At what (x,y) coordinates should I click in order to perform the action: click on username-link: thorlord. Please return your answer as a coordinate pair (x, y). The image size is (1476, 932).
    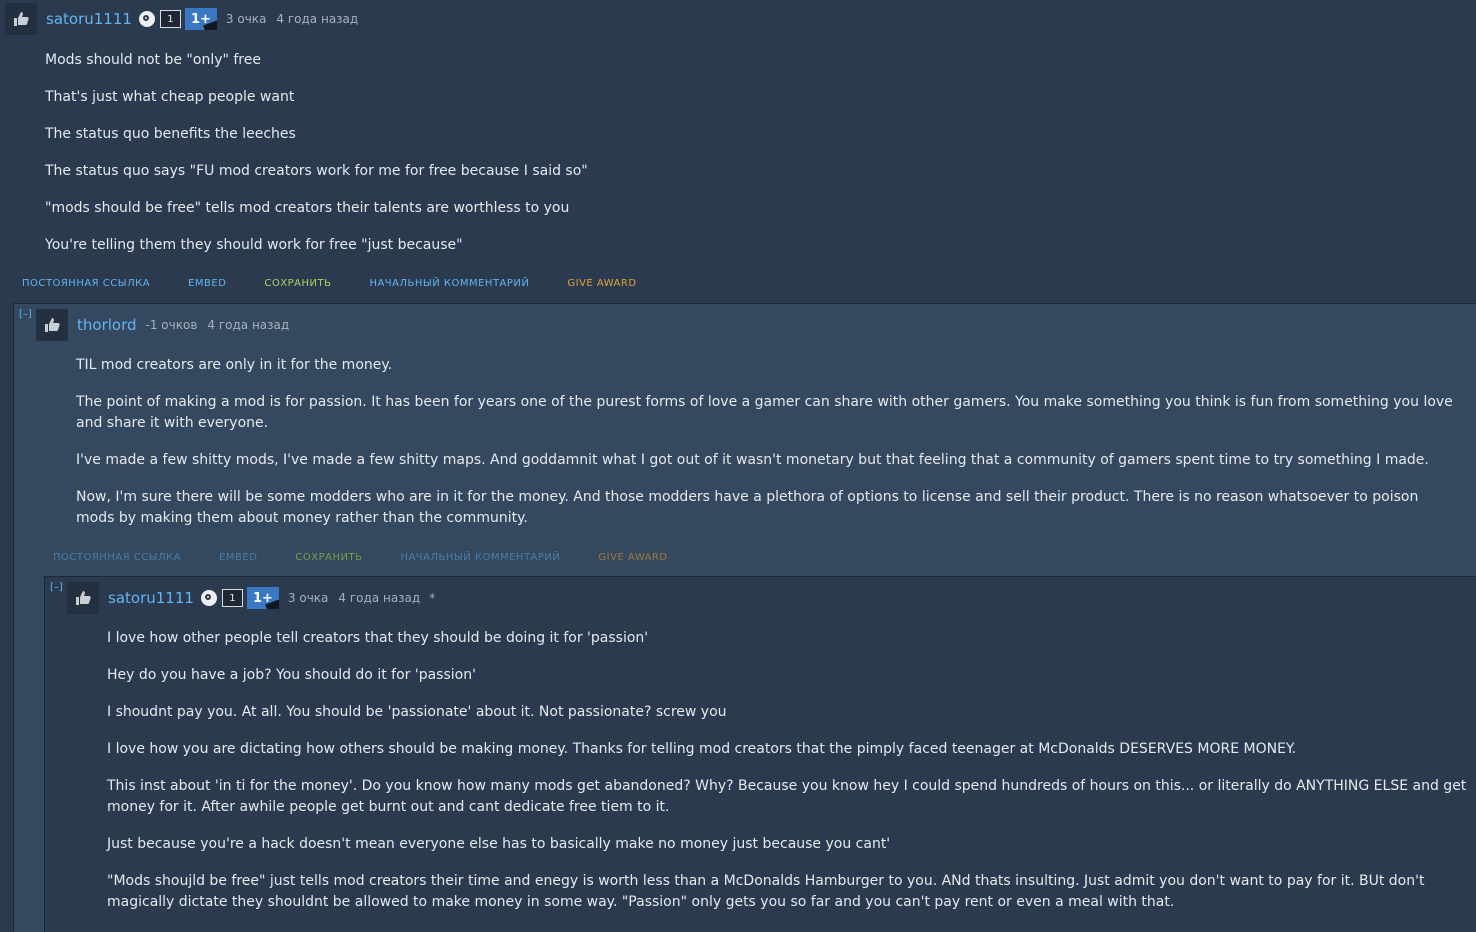
    Looking at the image, I should click on (107, 325).